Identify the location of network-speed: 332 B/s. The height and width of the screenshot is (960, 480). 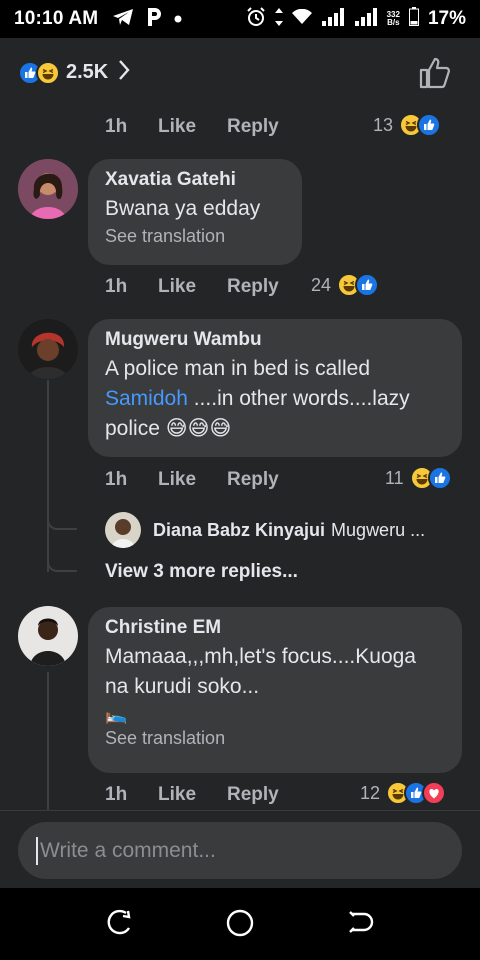
(393, 19).